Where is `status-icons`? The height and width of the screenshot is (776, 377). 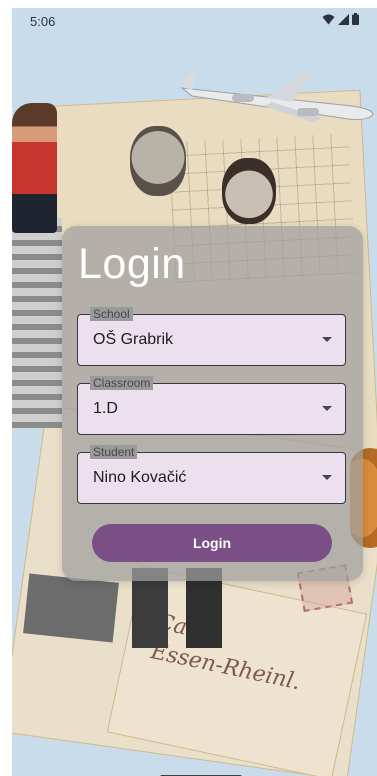 status-icons is located at coordinates (340, 19).